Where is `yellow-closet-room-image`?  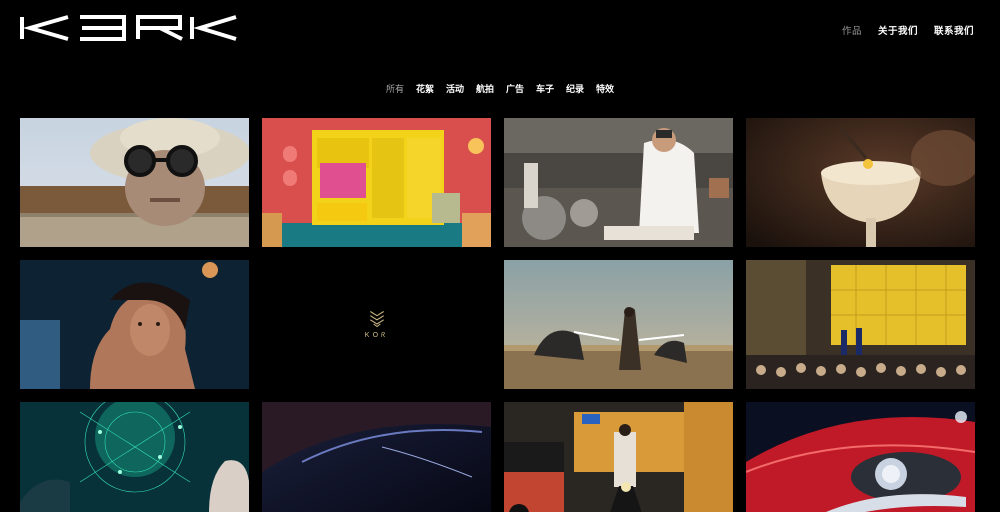 yellow-closet-room-image is located at coordinates (376, 182).